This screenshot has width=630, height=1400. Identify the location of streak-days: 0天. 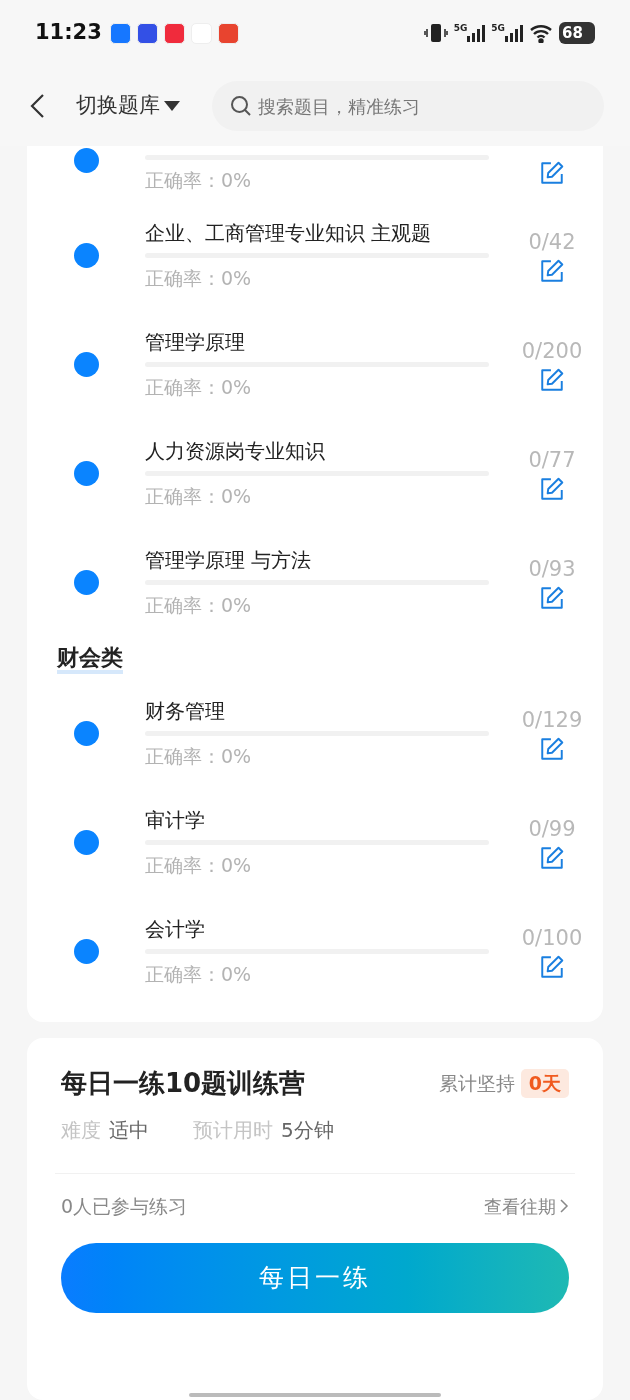
(544, 1083).